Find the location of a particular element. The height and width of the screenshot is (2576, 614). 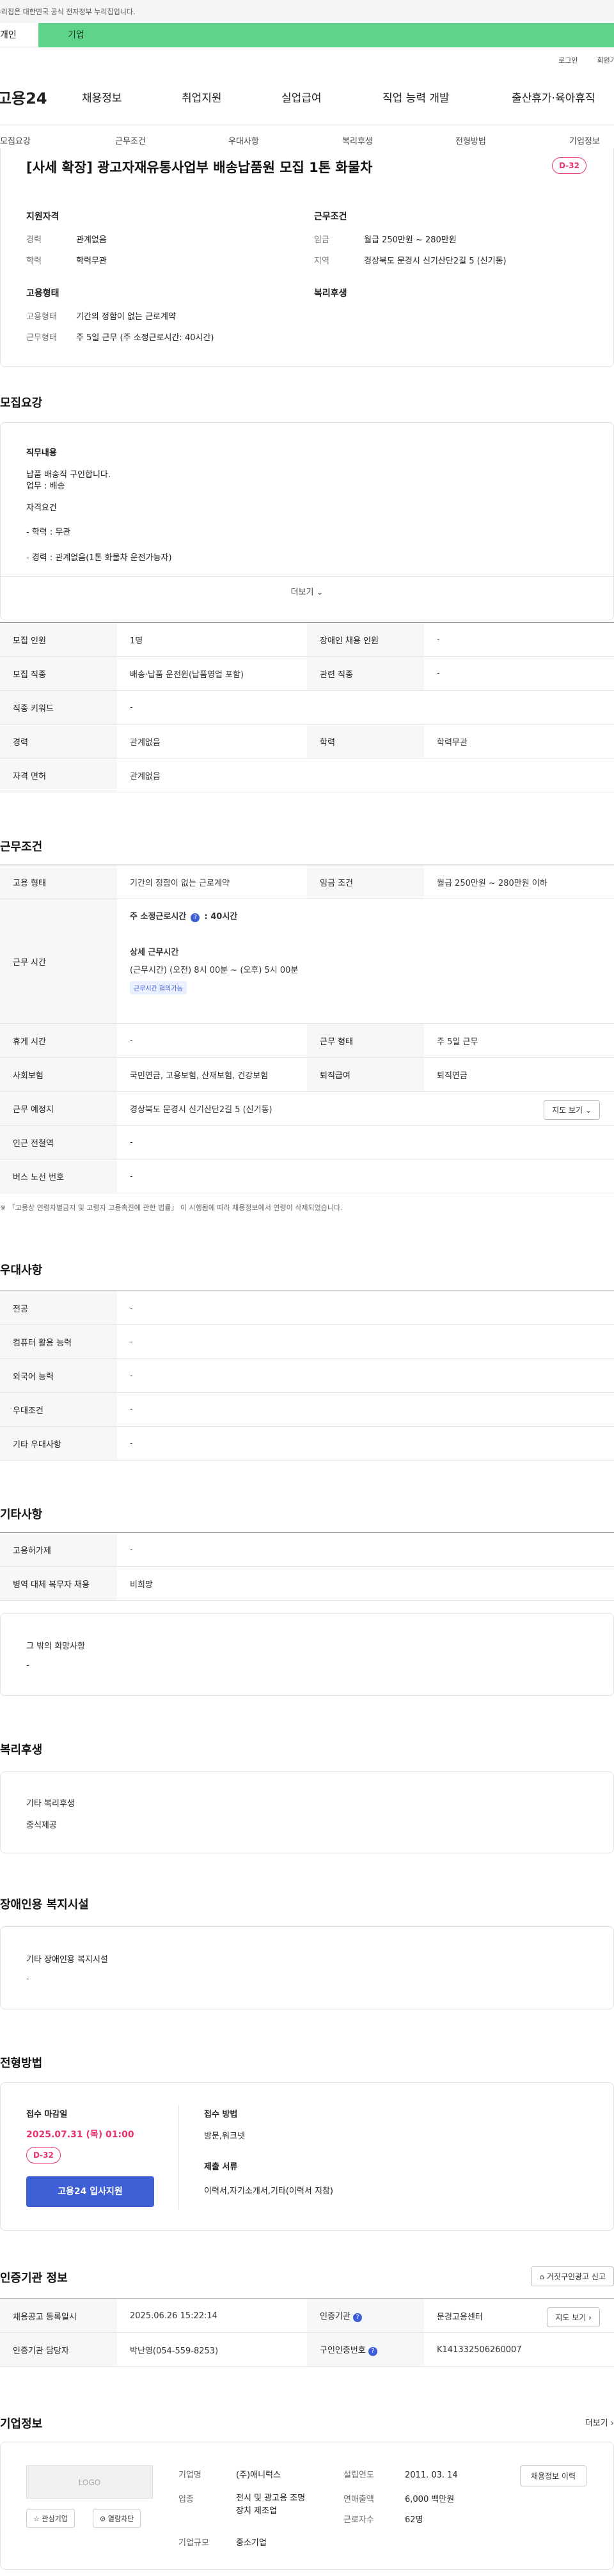

block-company-button: ⊘ 열람차단 is located at coordinates (117, 2518).